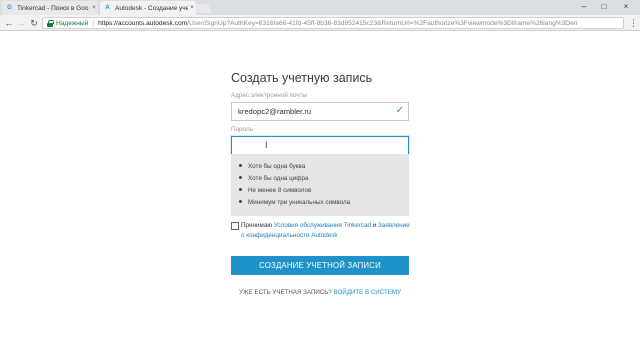 This screenshot has width=640, height=360. What do you see at coordinates (626, 7) in the screenshot?
I see `close-window-button: ×` at bounding box center [626, 7].